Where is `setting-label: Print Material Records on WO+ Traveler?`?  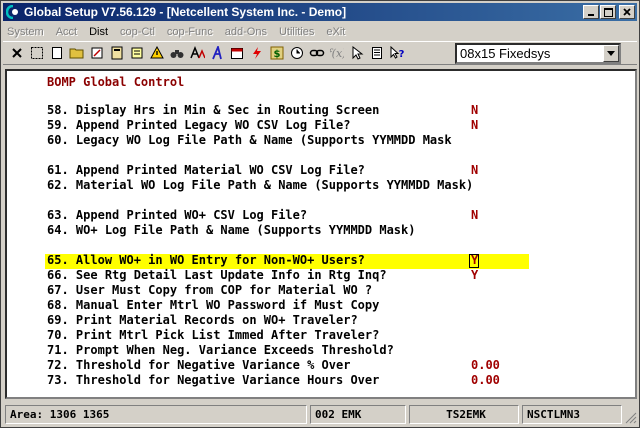 setting-label: Print Material Records on WO+ Traveler? is located at coordinates (216, 320).